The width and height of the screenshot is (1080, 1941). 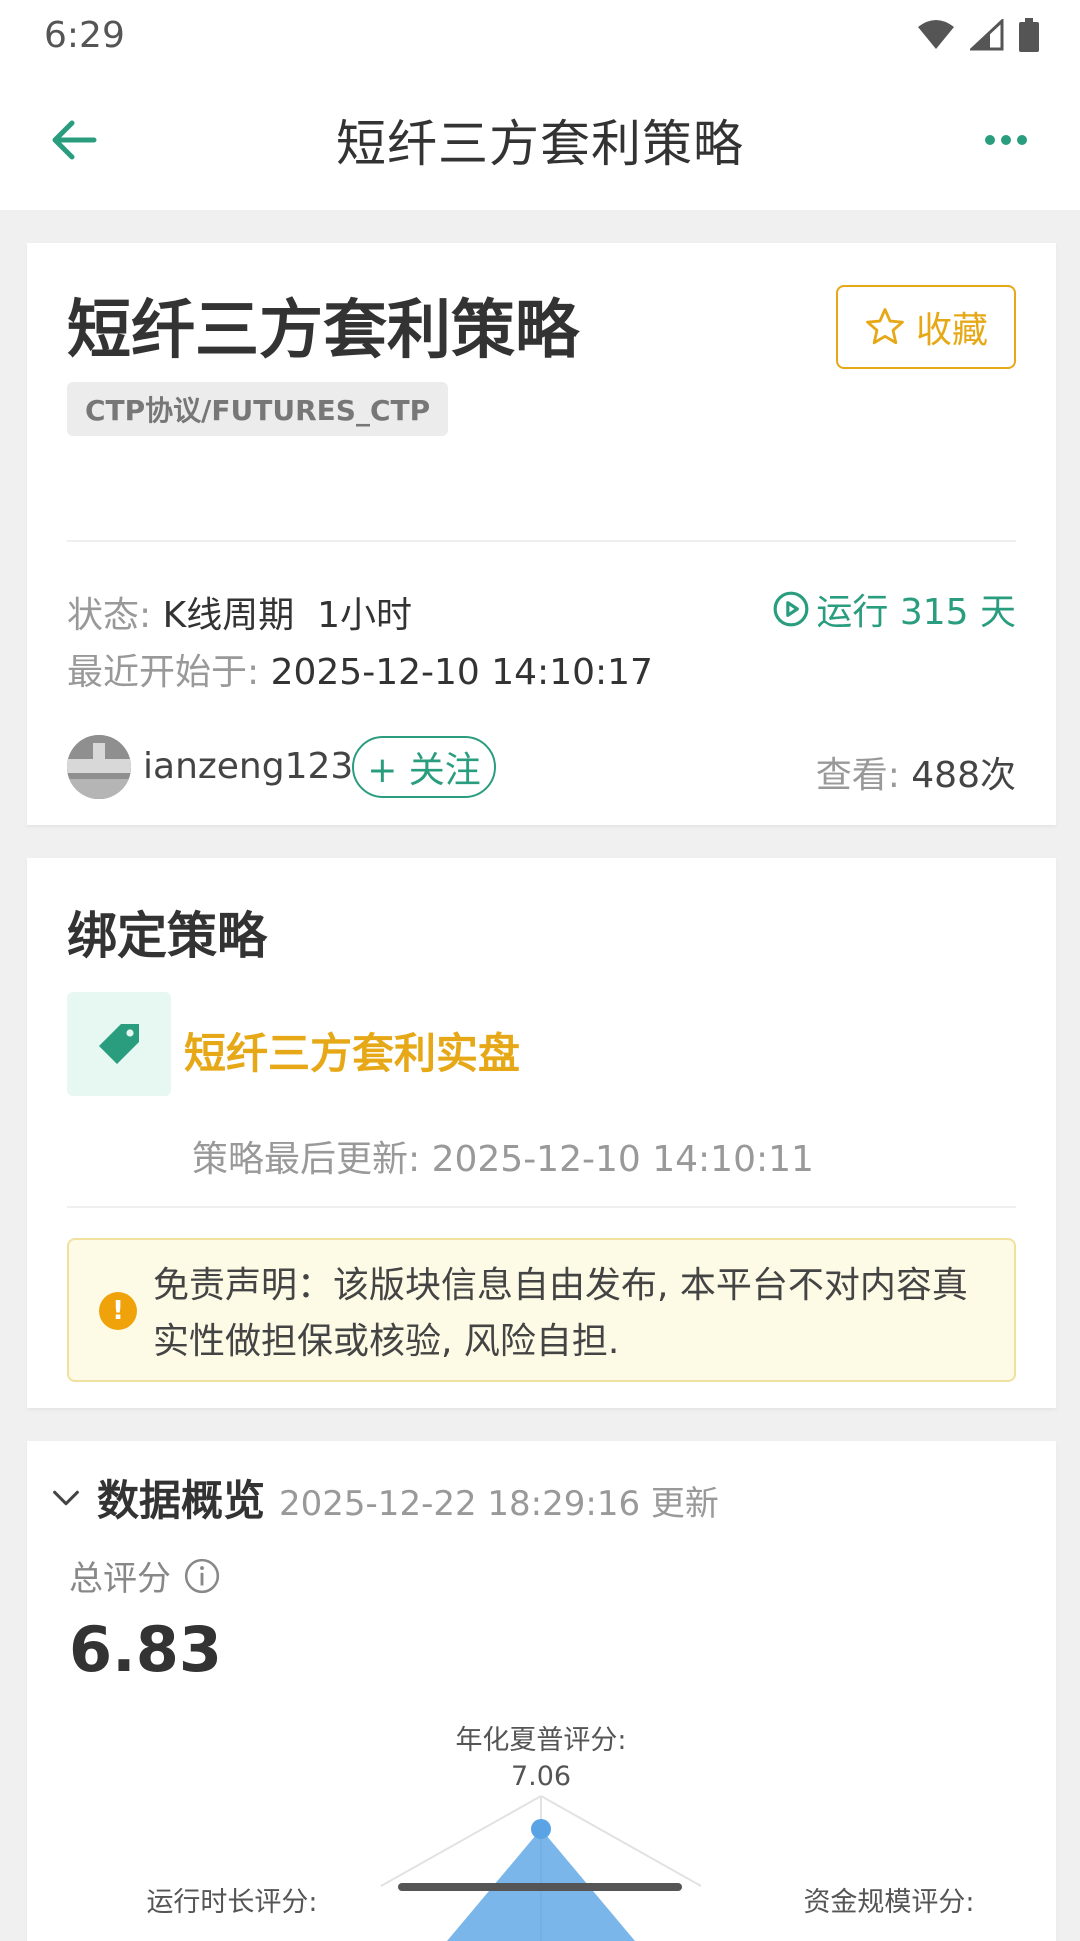 I want to click on more-button, so click(x=1006, y=140).